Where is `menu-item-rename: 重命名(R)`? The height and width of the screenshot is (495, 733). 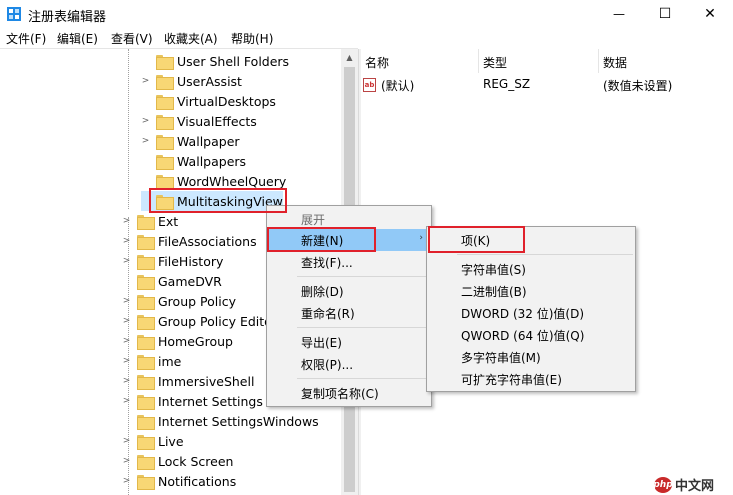
menu-item-rename: 重命名(R) is located at coordinates (349, 313).